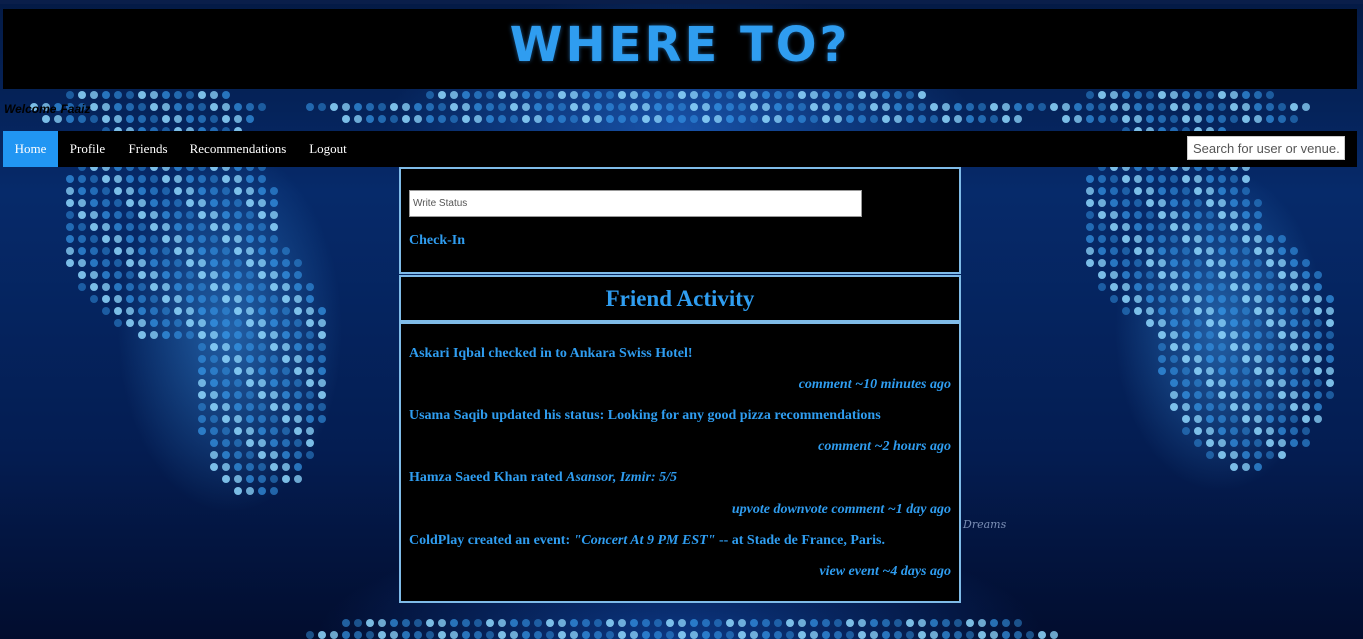 This screenshot has width=1363, height=639. I want to click on rated-venue: Asansor, Izmir: 5/5, so click(621, 477).